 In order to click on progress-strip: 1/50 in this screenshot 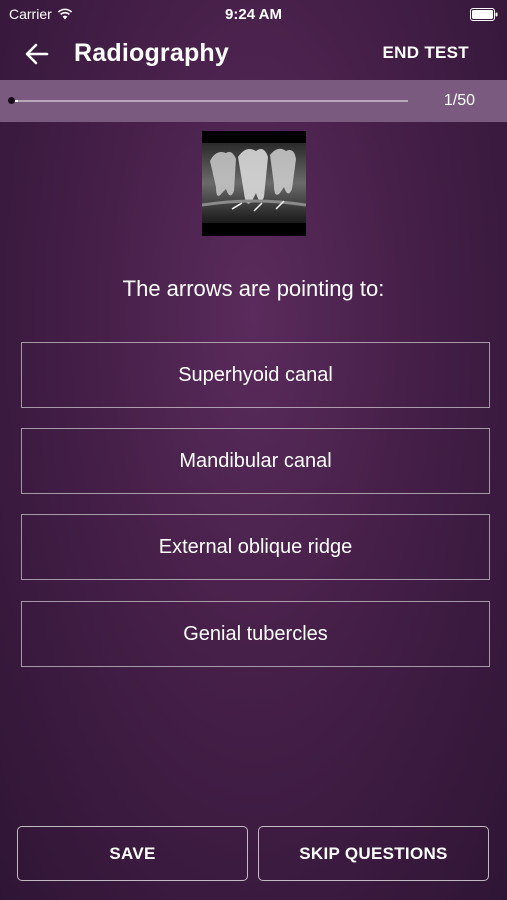, I will do `click(253, 101)`.